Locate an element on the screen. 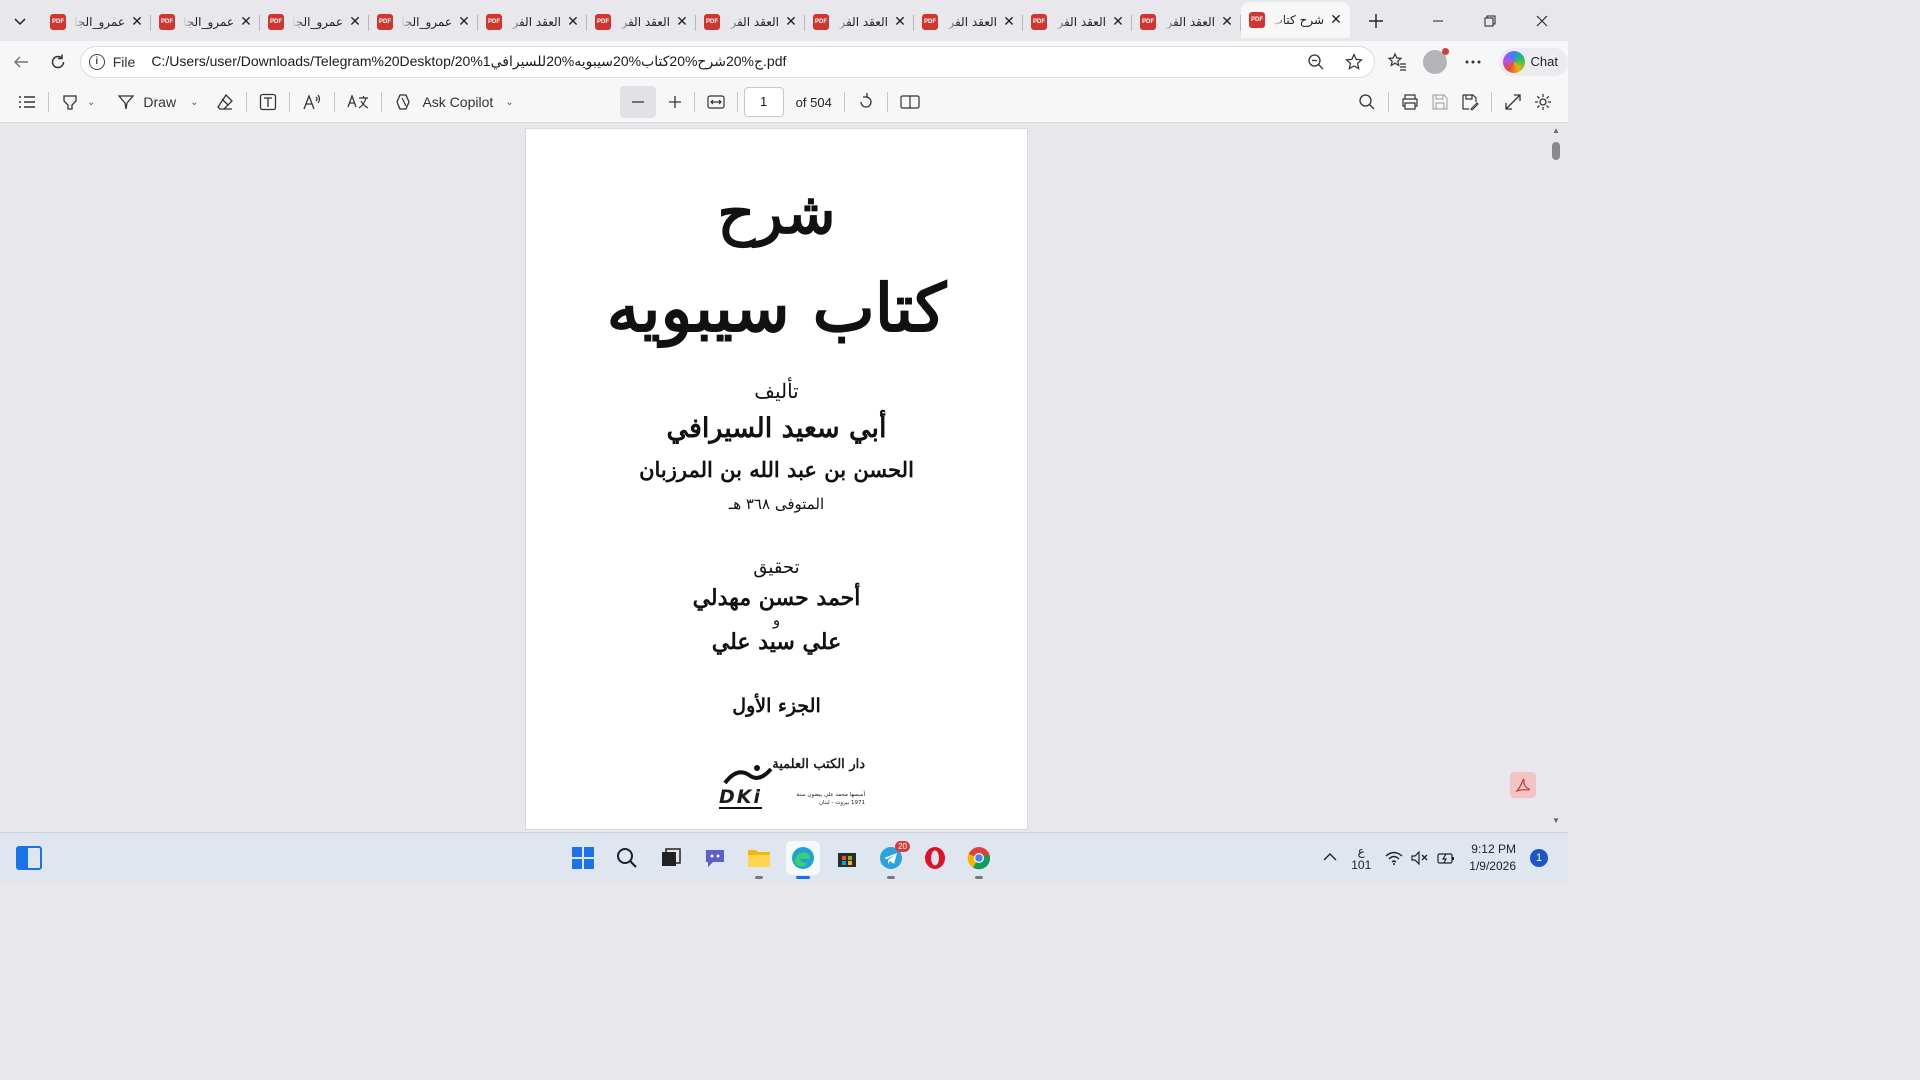 The image size is (1920, 1080). minimize-button is located at coordinates (1438, 20).